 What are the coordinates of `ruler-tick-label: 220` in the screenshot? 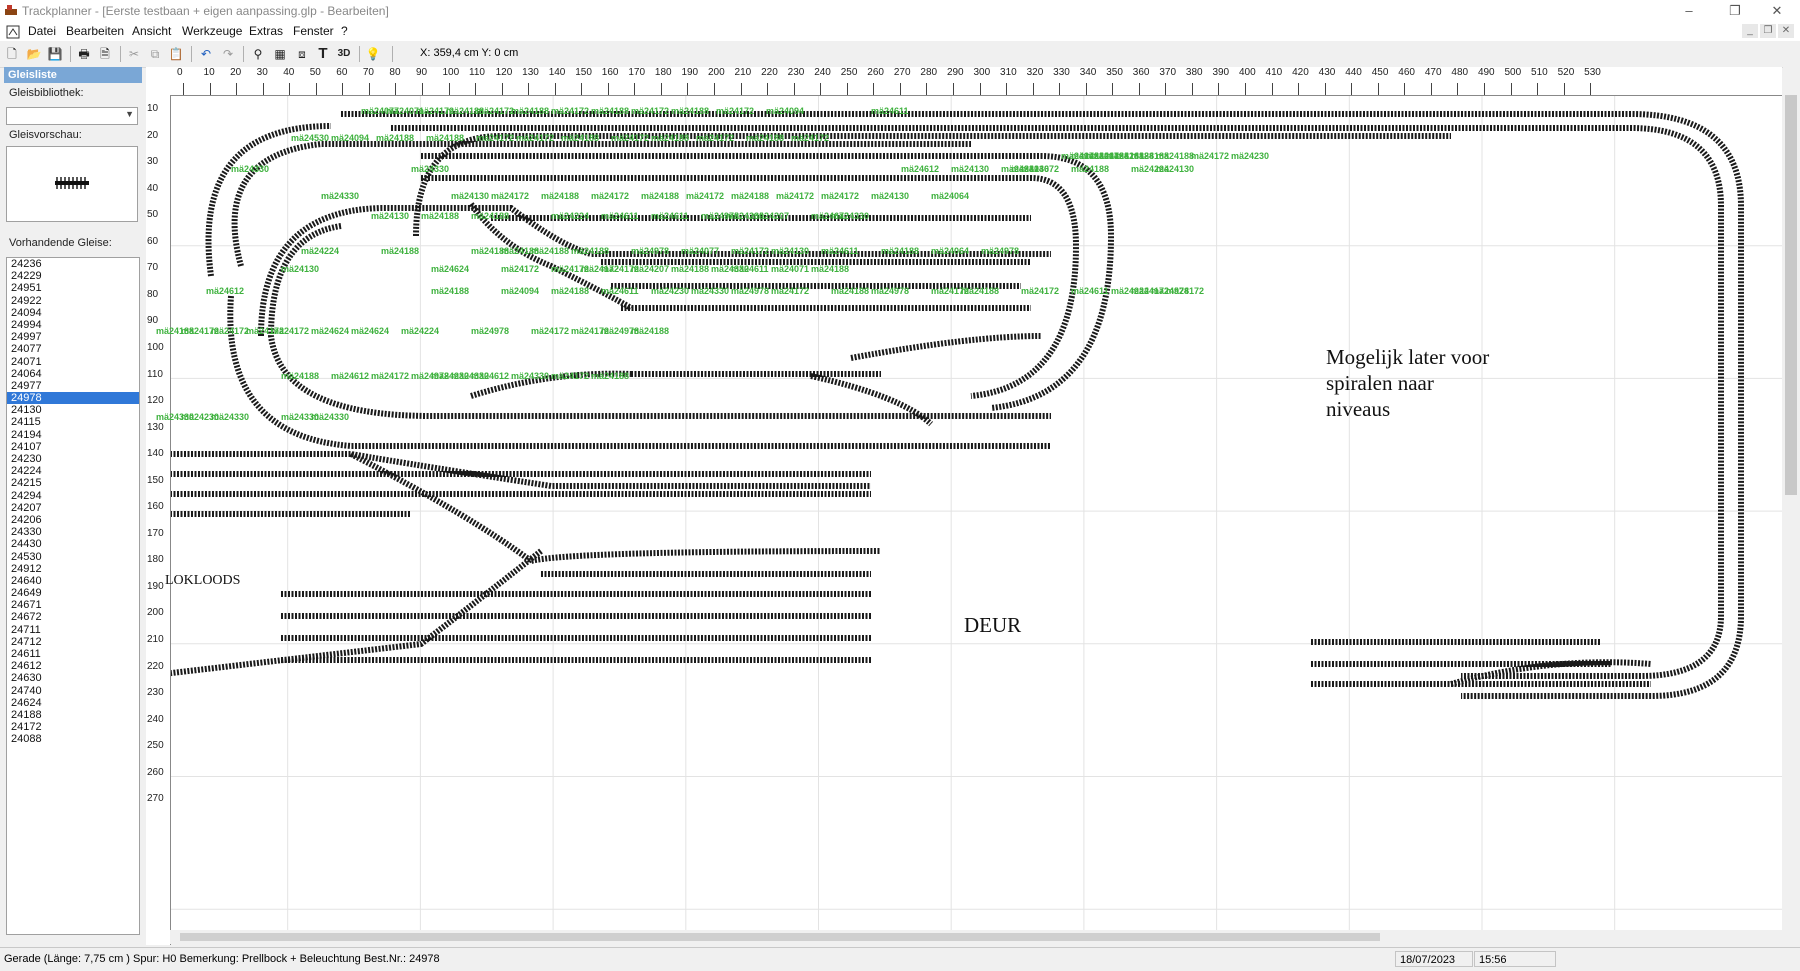 It's located at (769, 72).